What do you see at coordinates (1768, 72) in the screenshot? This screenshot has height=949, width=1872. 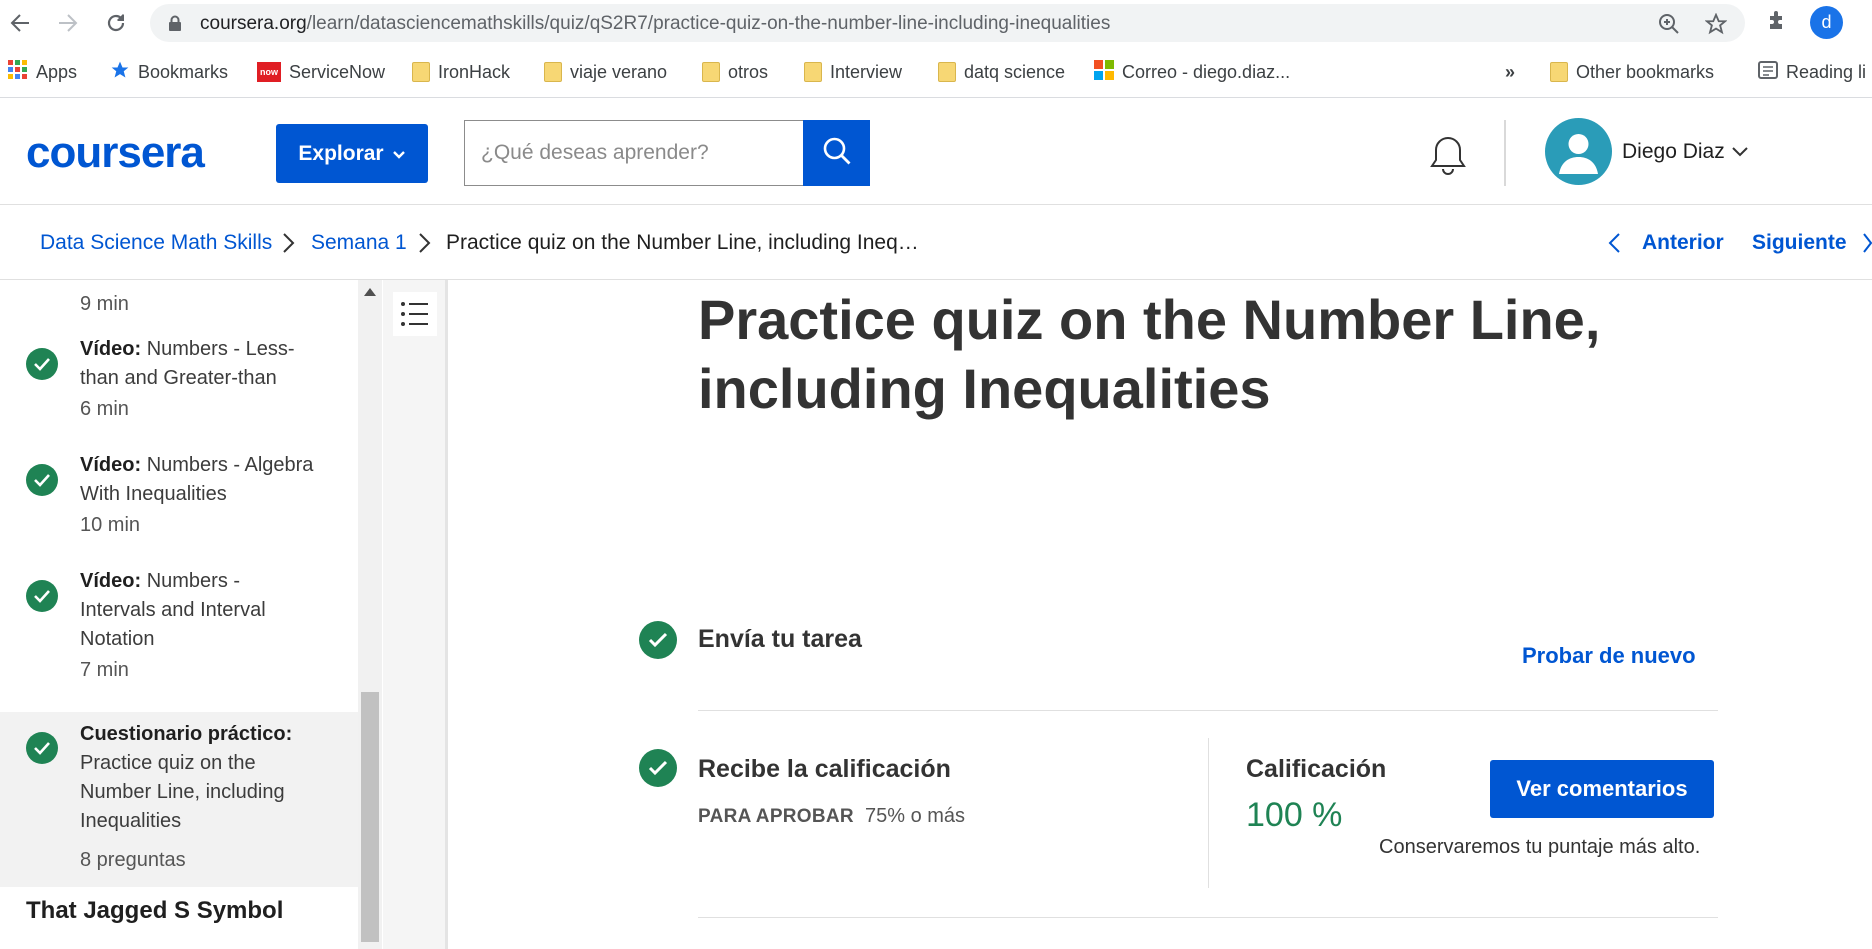 I see `reading-list-icon` at bounding box center [1768, 72].